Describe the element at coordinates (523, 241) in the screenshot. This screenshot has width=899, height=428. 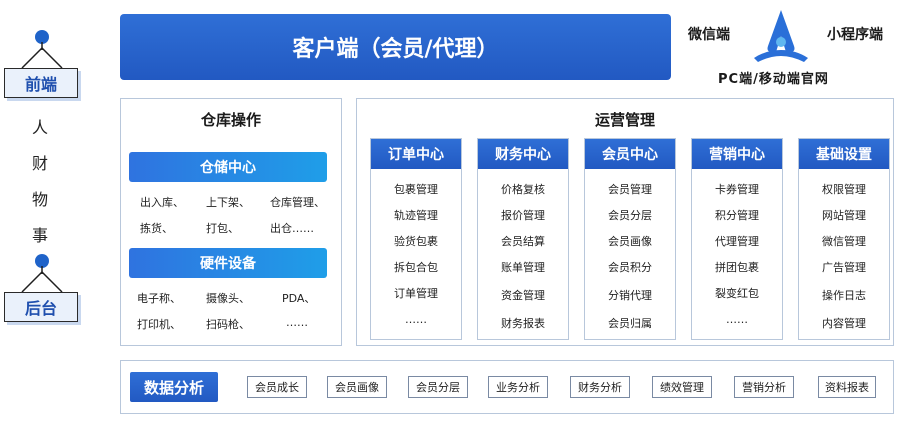
I see `column-item: 会员结算` at that location.